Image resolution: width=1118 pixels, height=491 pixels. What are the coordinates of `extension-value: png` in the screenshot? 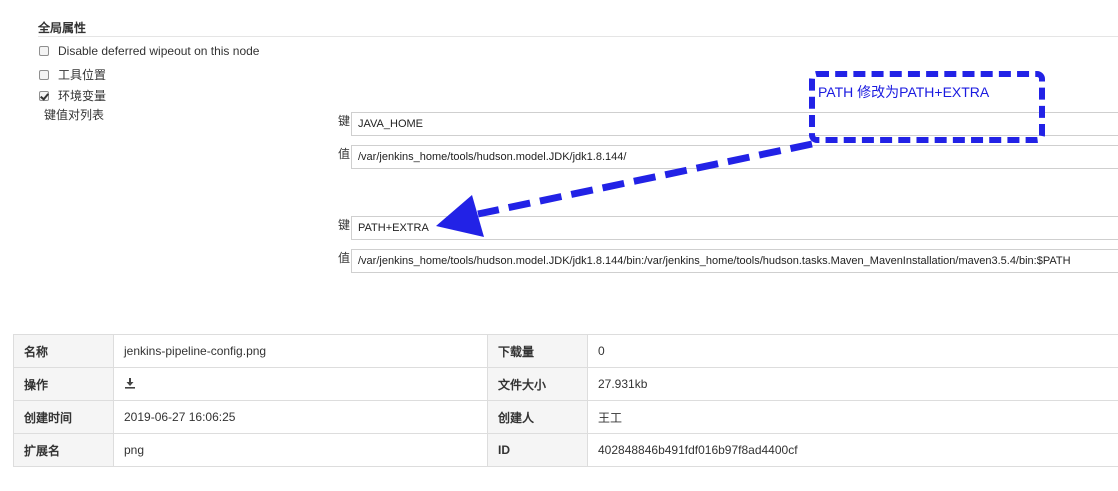 It's located at (300, 450).